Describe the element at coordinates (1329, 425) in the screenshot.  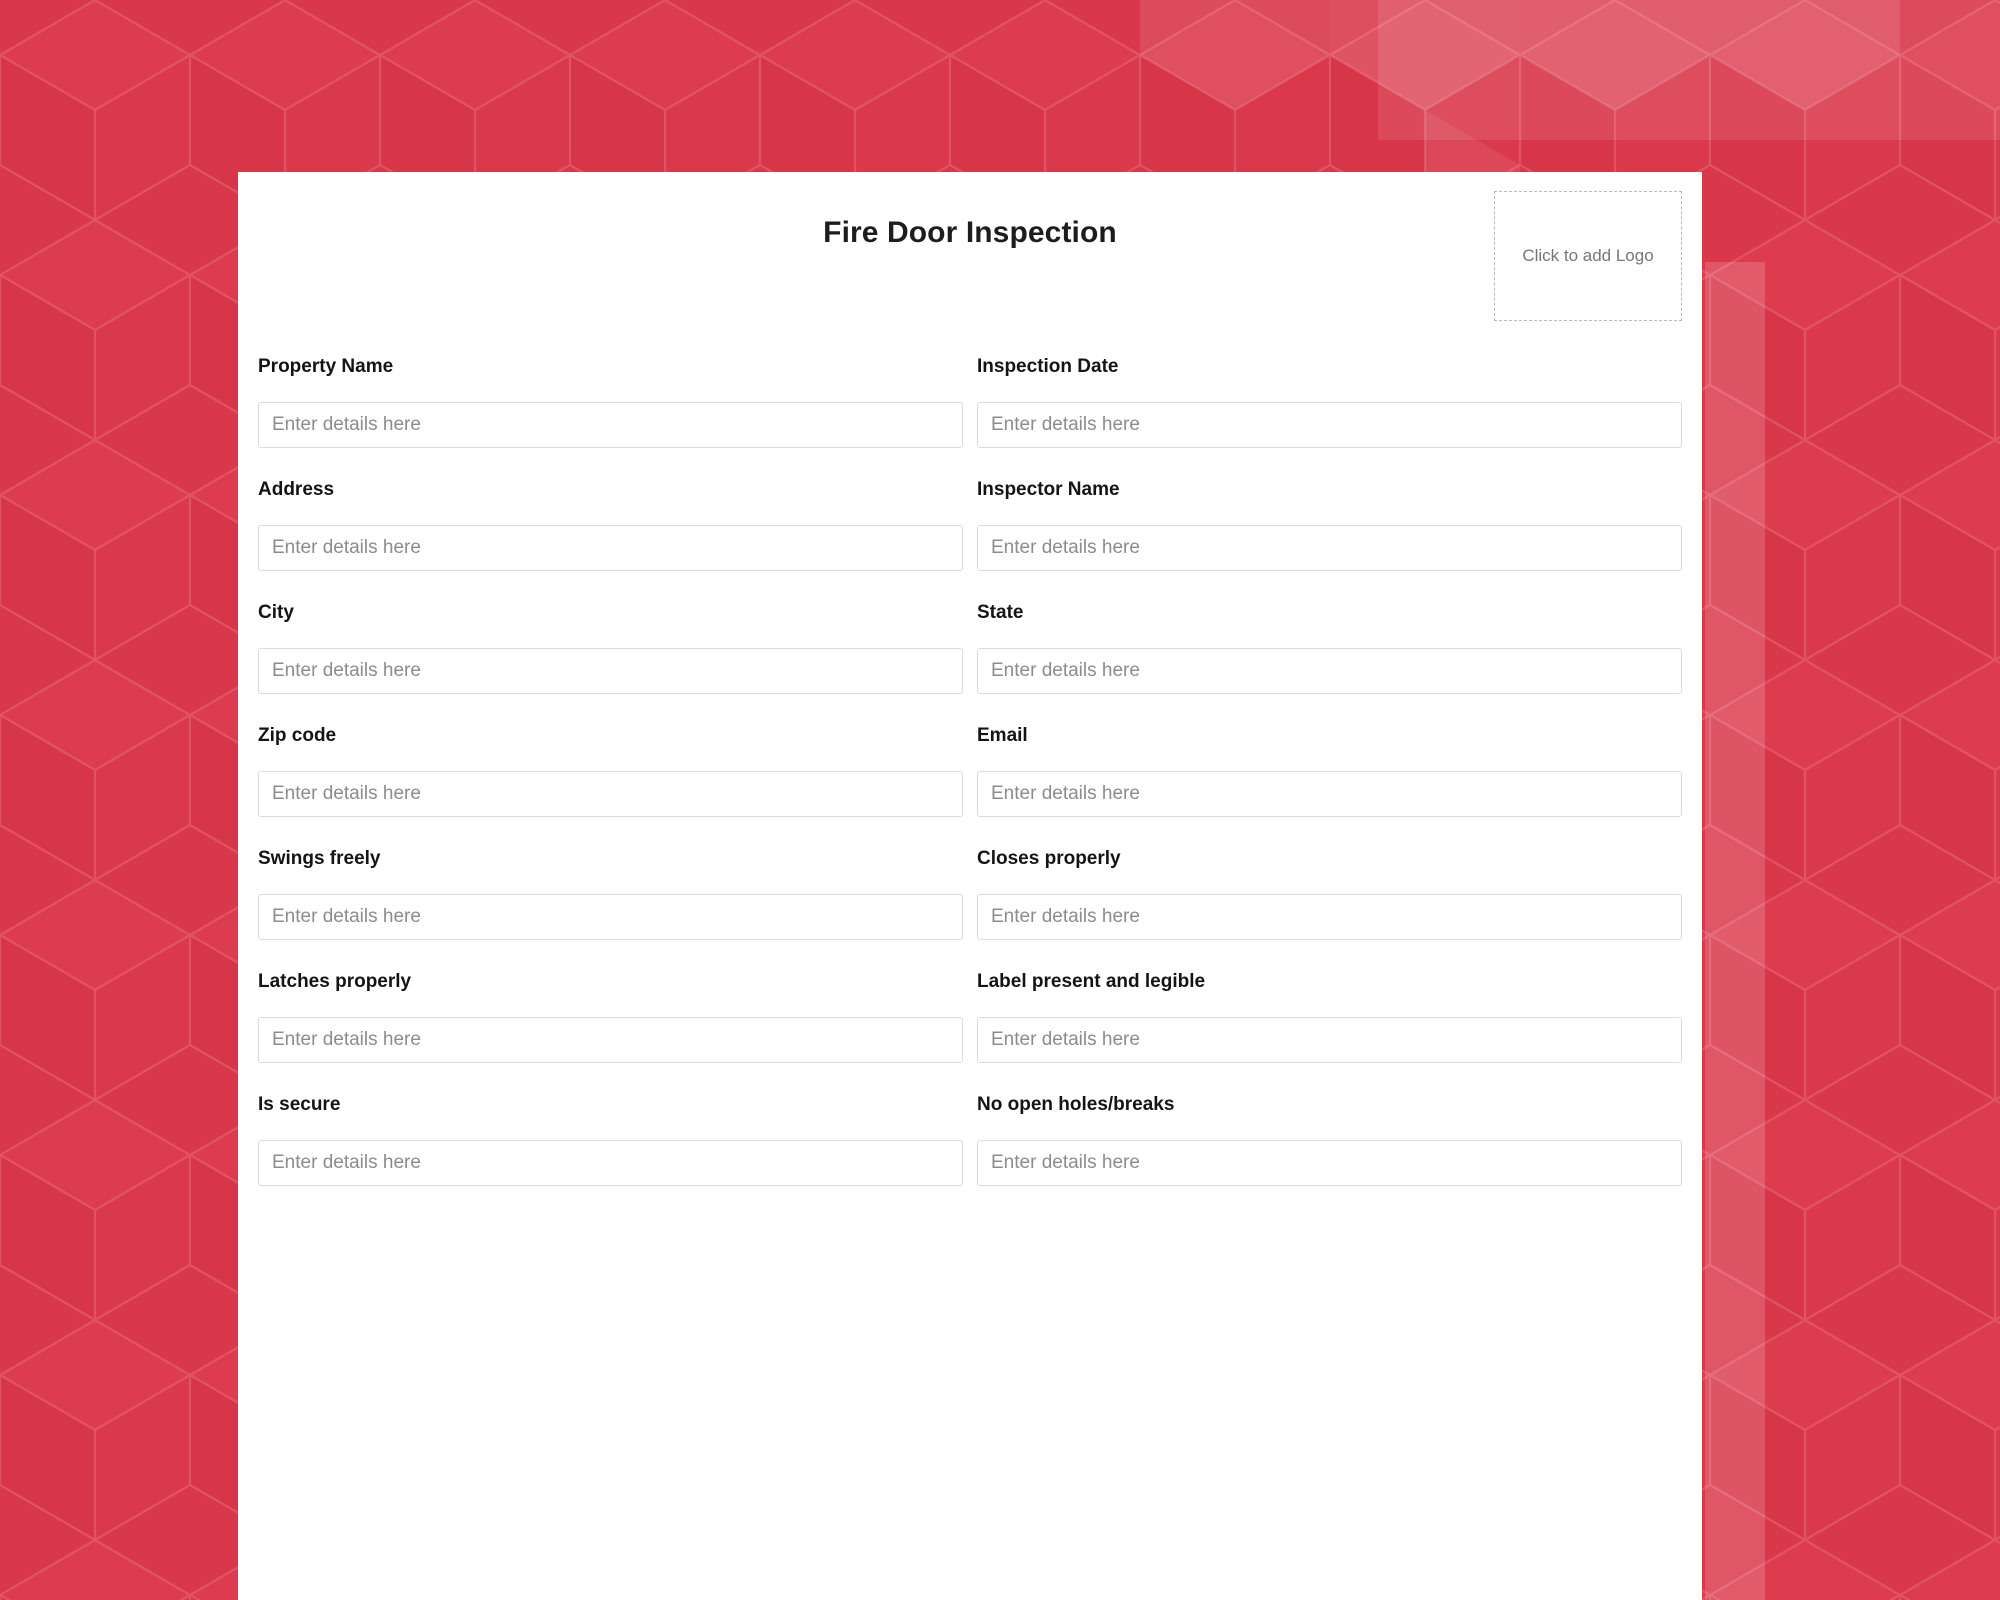
I see `field-input-inspection-date` at that location.